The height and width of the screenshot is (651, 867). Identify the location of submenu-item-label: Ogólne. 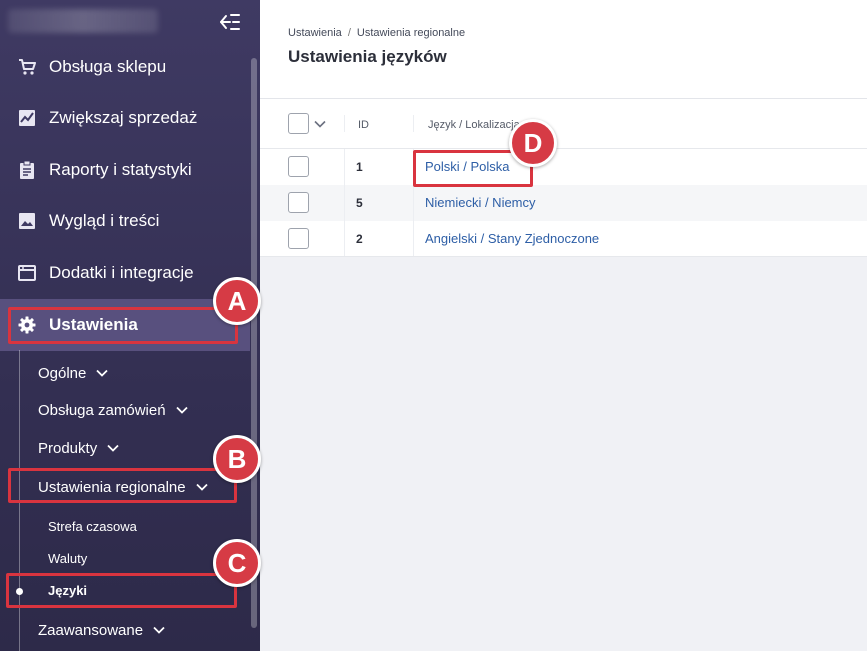
(62, 373).